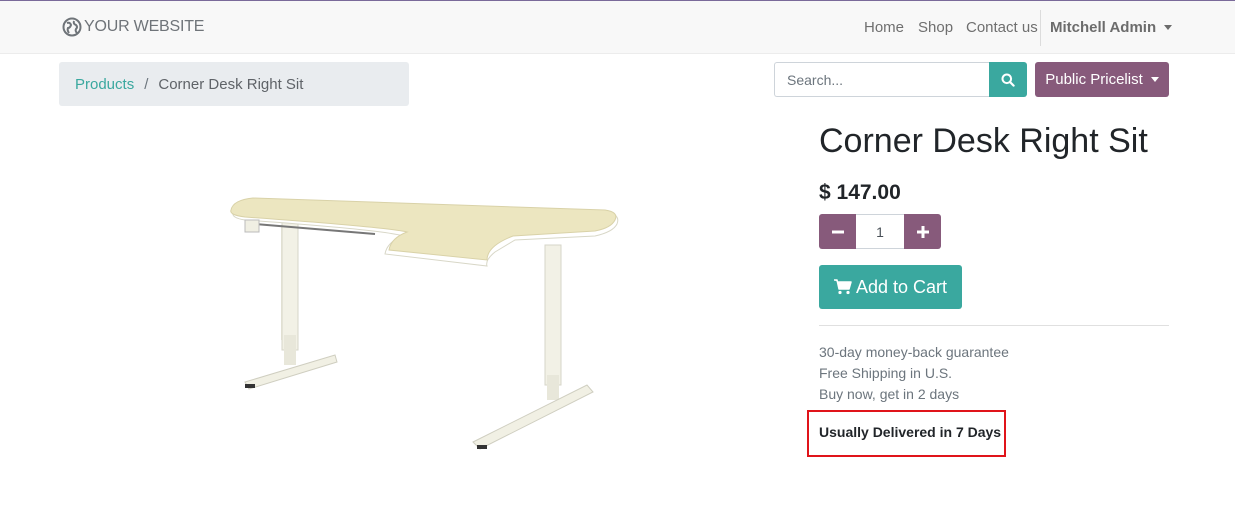  Describe the element at coordinates (144, 26) in the screenshot. I see `brand-text: YOUR WEBSITE` at that location.